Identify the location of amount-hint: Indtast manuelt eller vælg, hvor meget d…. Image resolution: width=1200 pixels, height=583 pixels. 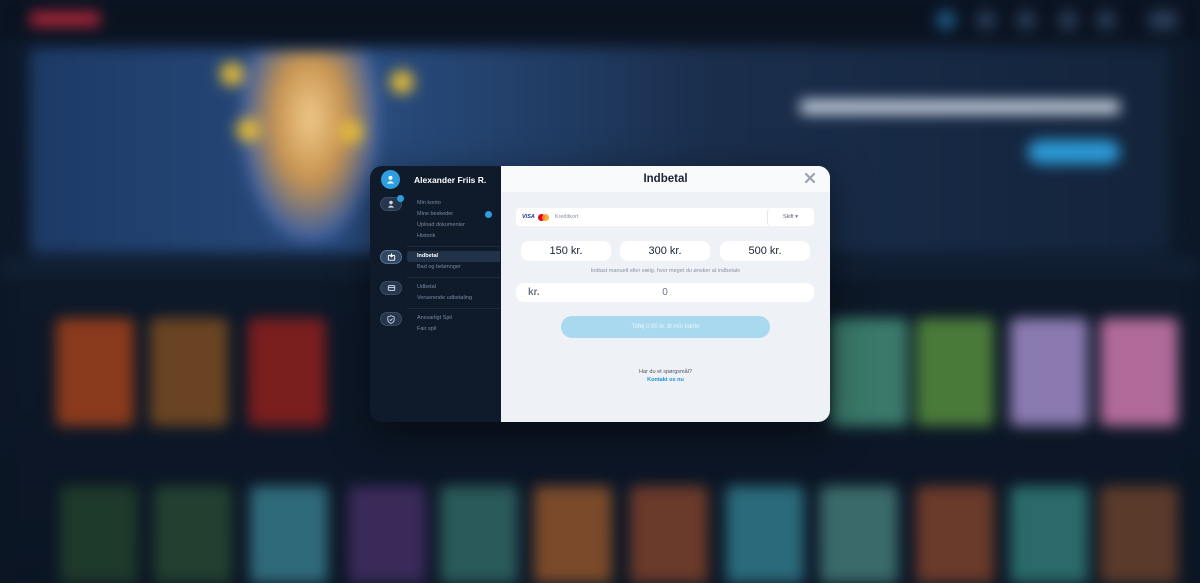
(665, 271).